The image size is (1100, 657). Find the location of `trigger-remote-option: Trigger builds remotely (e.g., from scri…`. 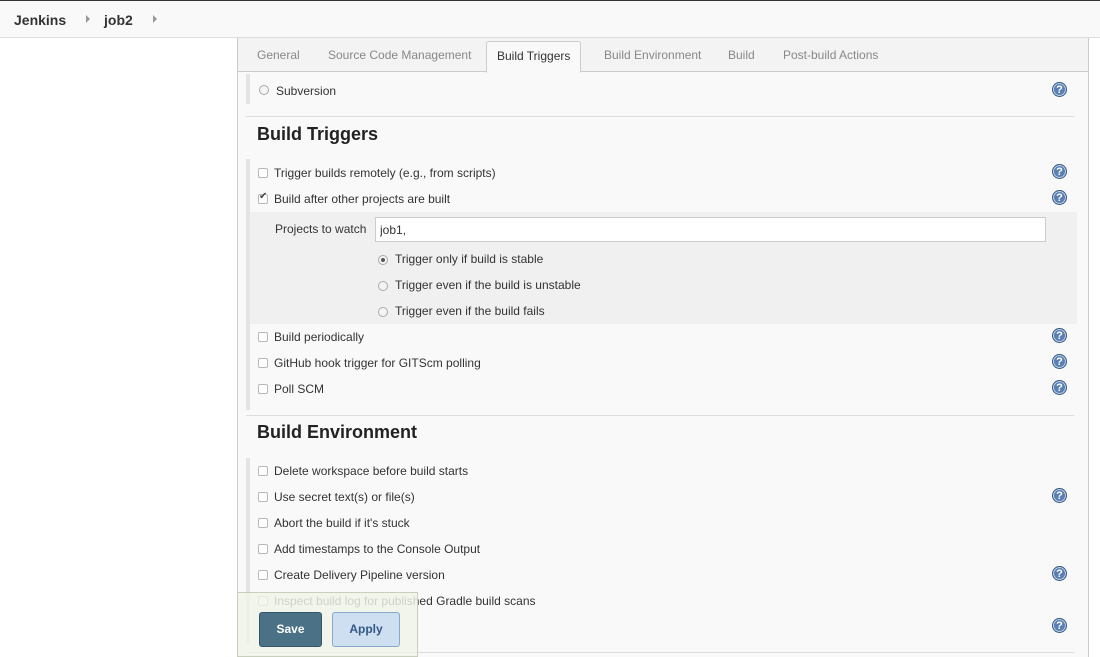

trigger-remote-option: Trigger builds remotely (e.g., from scri… is located at coordinates (663, 175).